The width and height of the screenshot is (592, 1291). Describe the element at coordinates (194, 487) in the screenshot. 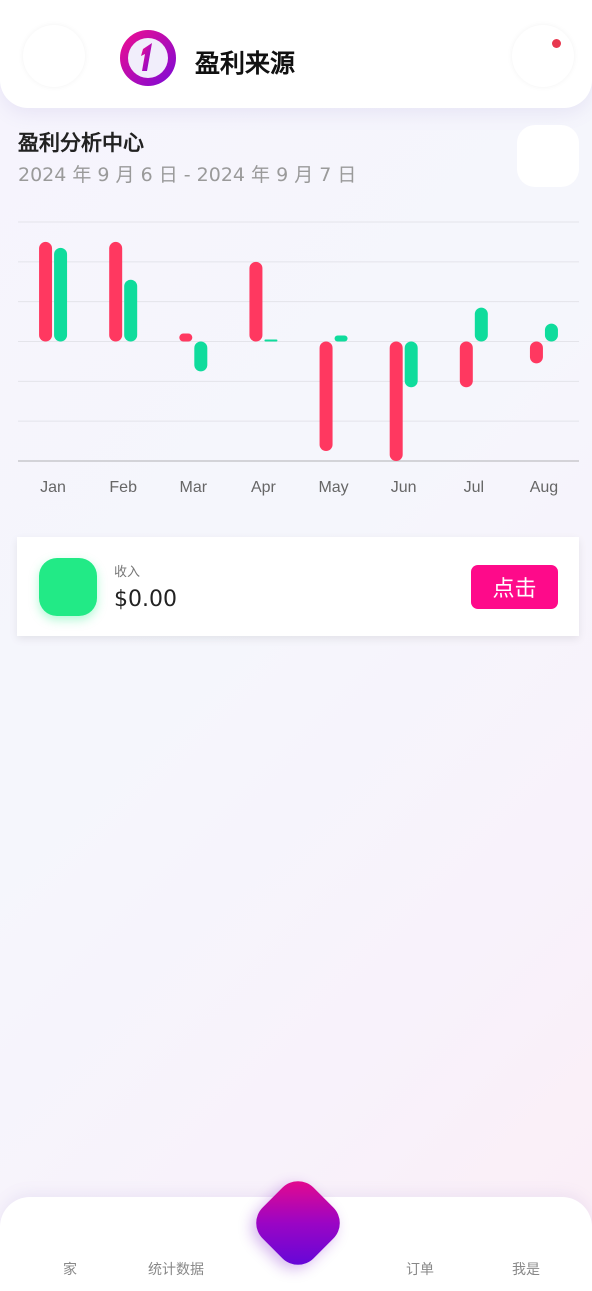

I see `x-tick-label: Mar` at that location.